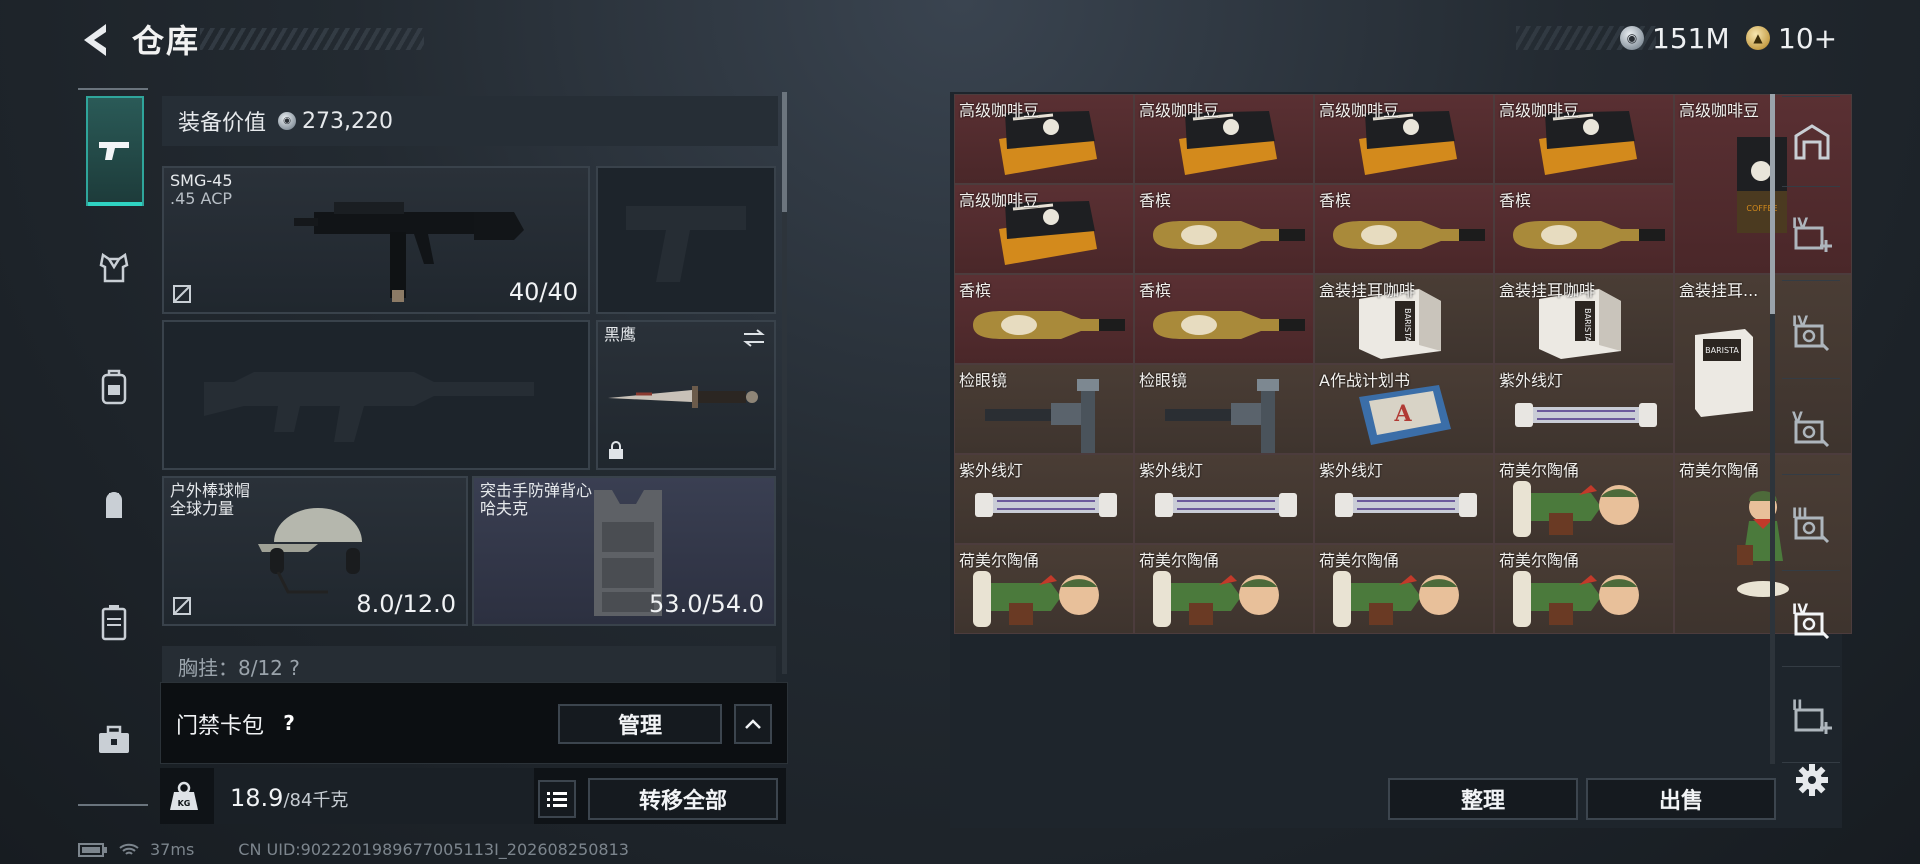 Image resolution: width=1920 pixels, height=864 pixels. I want to click on silver-coin-icon: ◉, so click(1632, 38).